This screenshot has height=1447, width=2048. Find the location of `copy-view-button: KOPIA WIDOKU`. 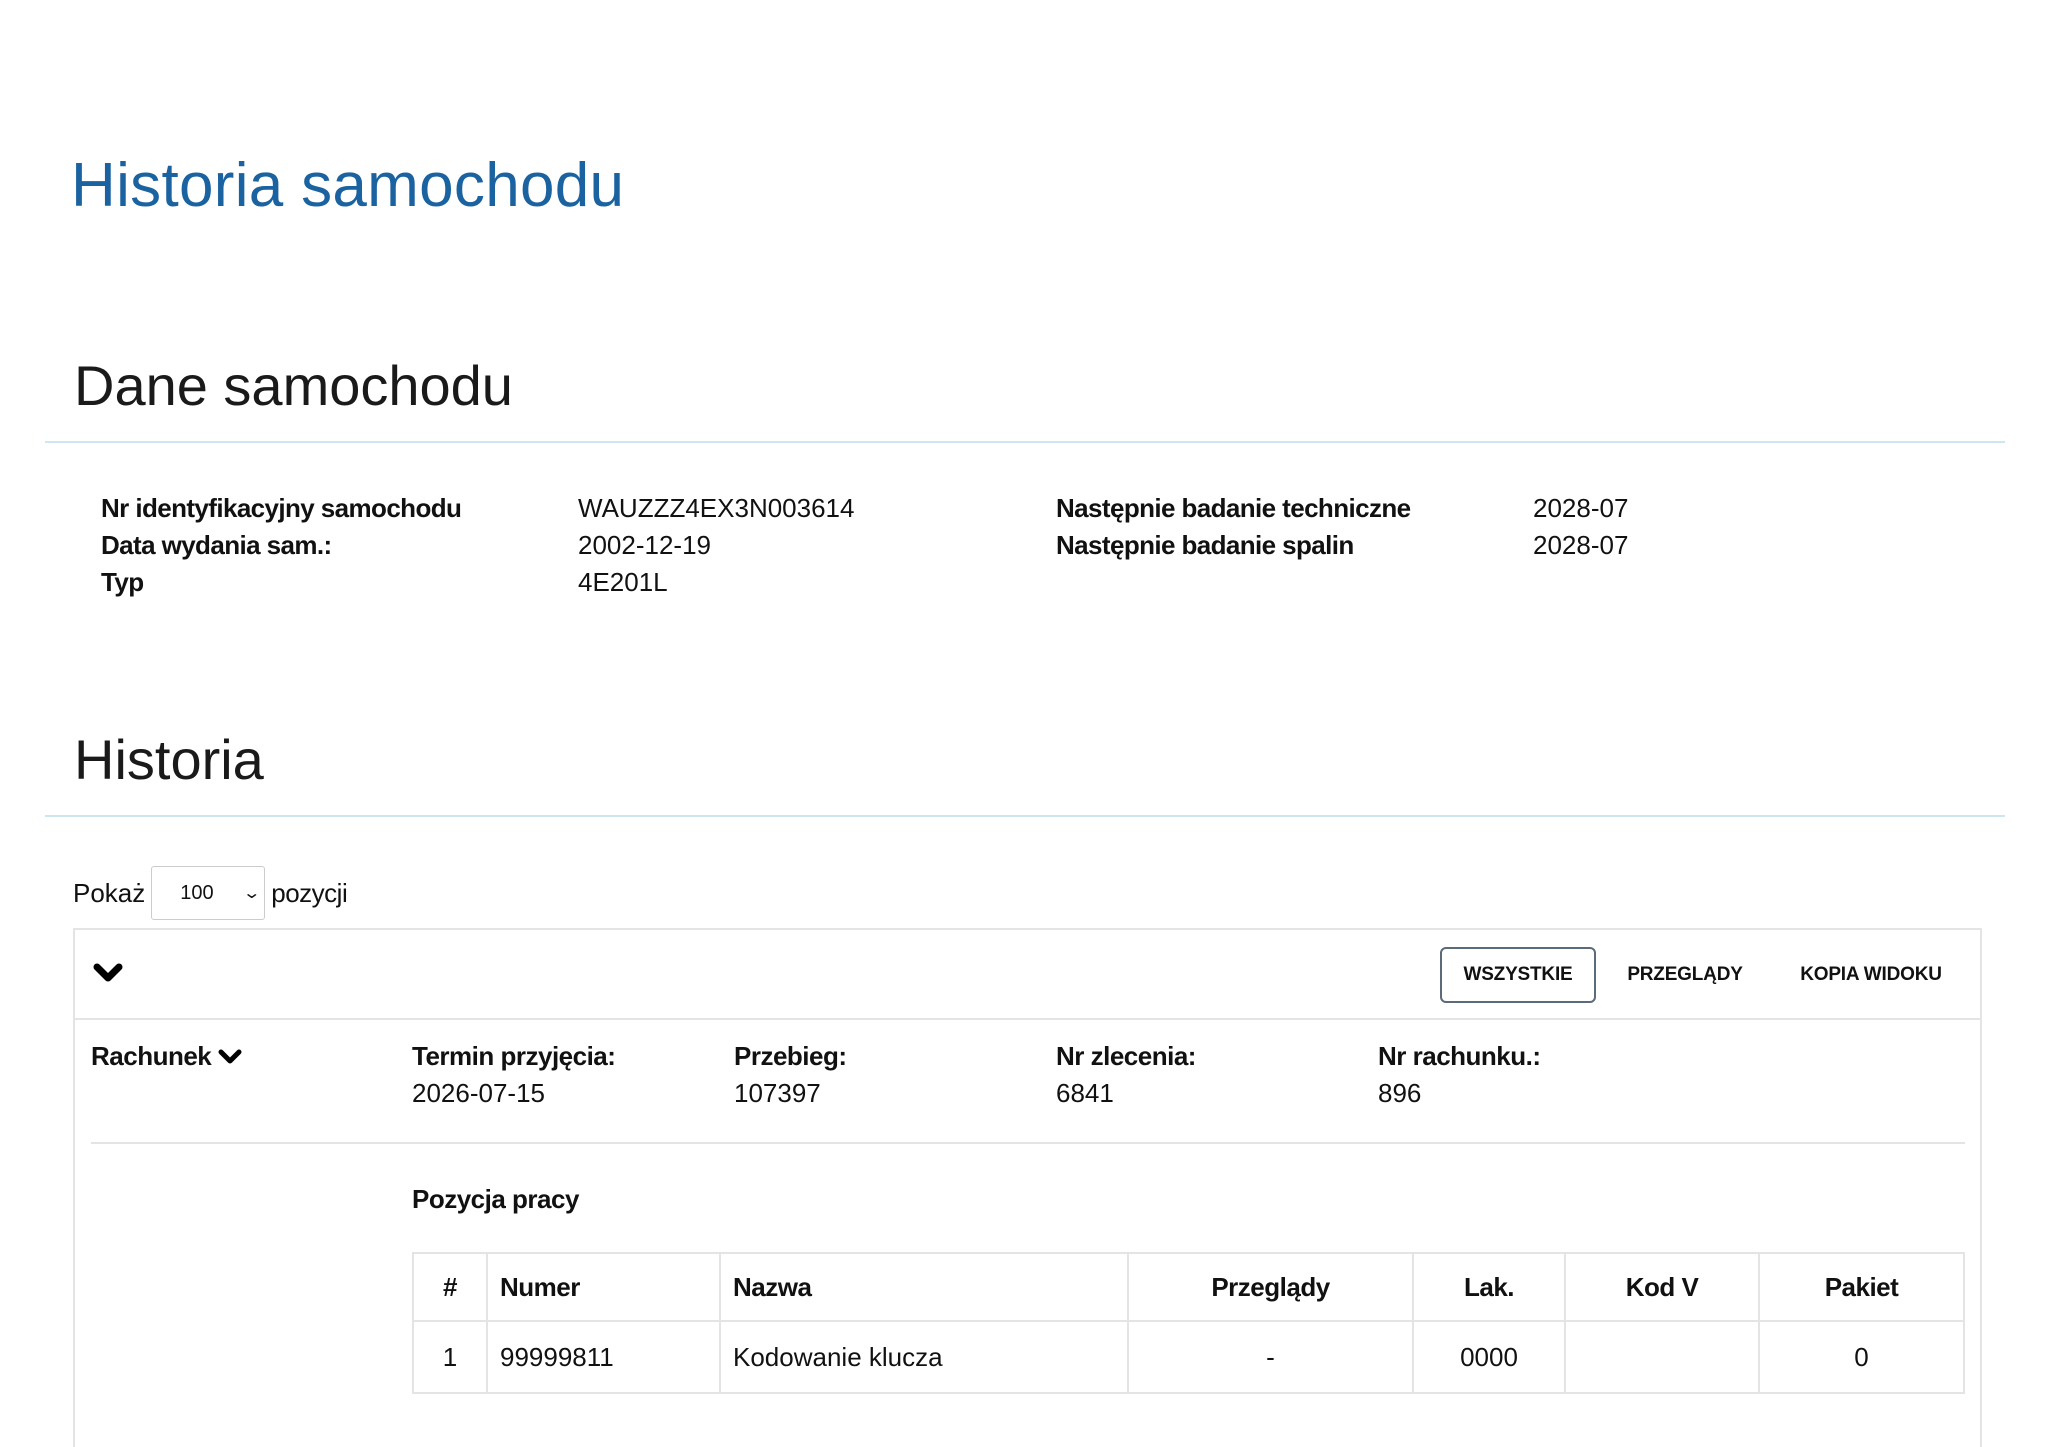

copy-view-button: KOPIA WIDOKU is located at coordinates (1871, 975).